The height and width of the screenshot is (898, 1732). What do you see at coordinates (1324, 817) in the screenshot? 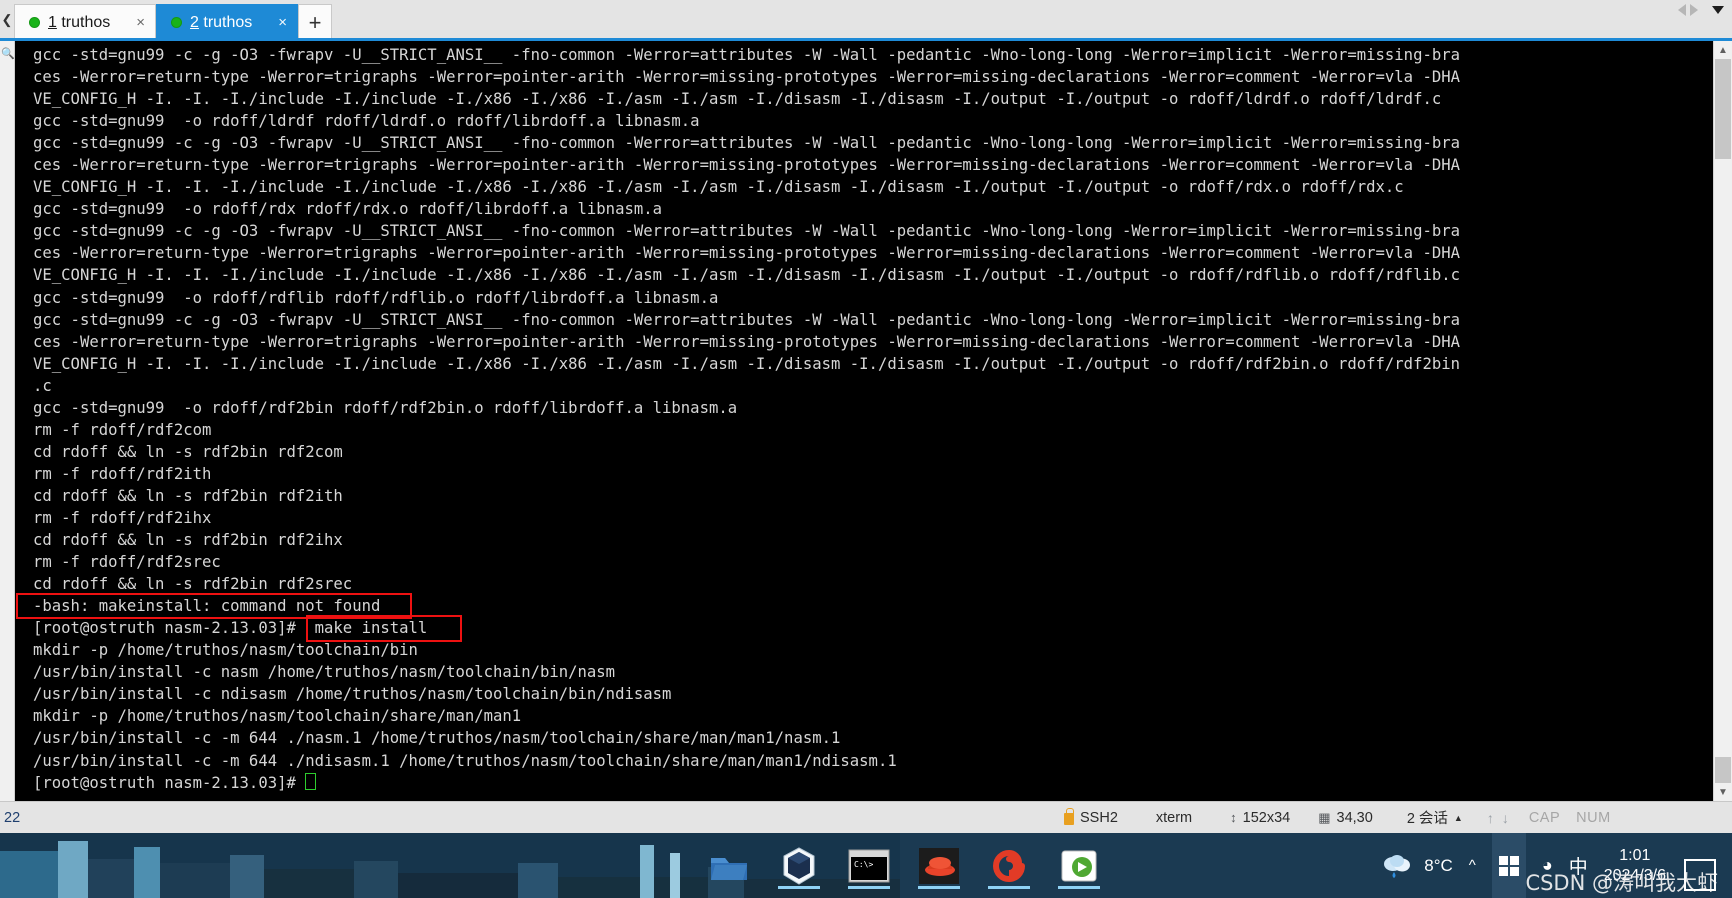
I see `cursor-icon: ▦` at bounding box center [1324, 817].